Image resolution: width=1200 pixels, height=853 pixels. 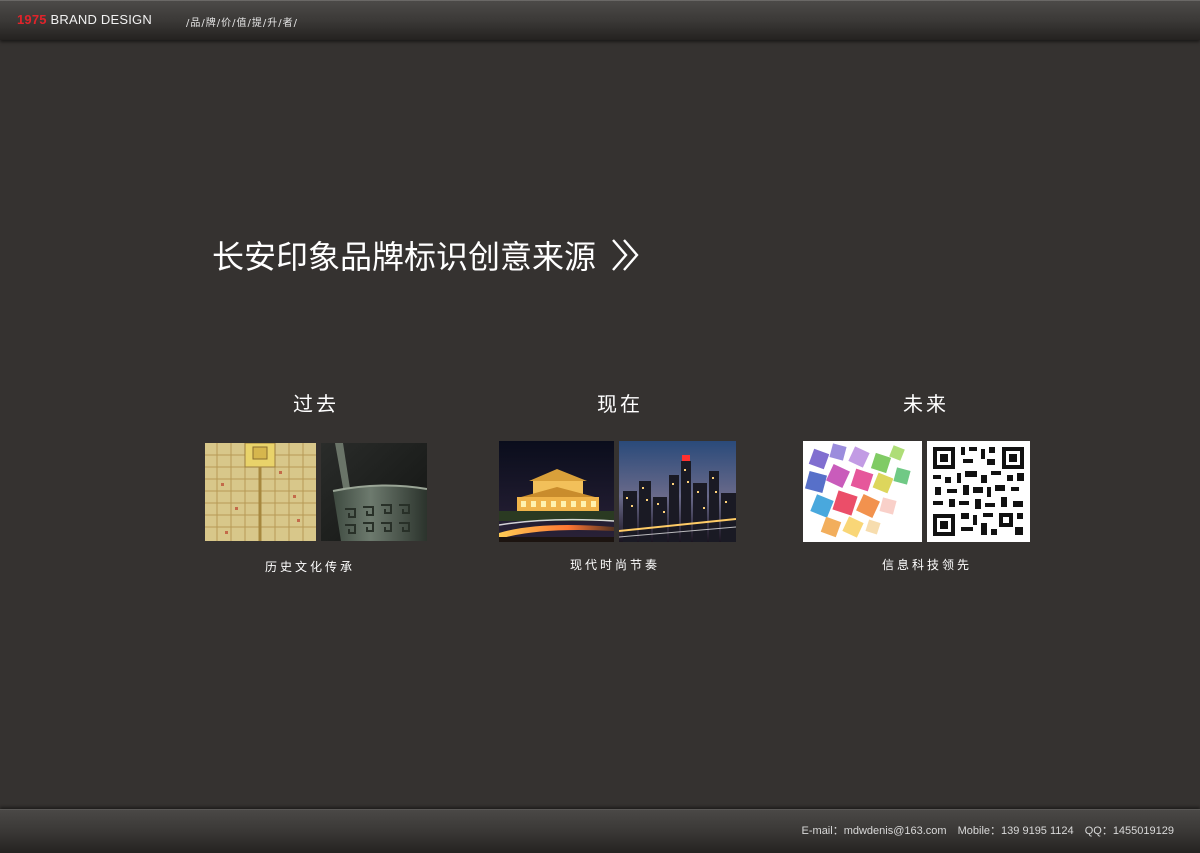 I want to click on section-title: 过去, so click(x=316, y=404).